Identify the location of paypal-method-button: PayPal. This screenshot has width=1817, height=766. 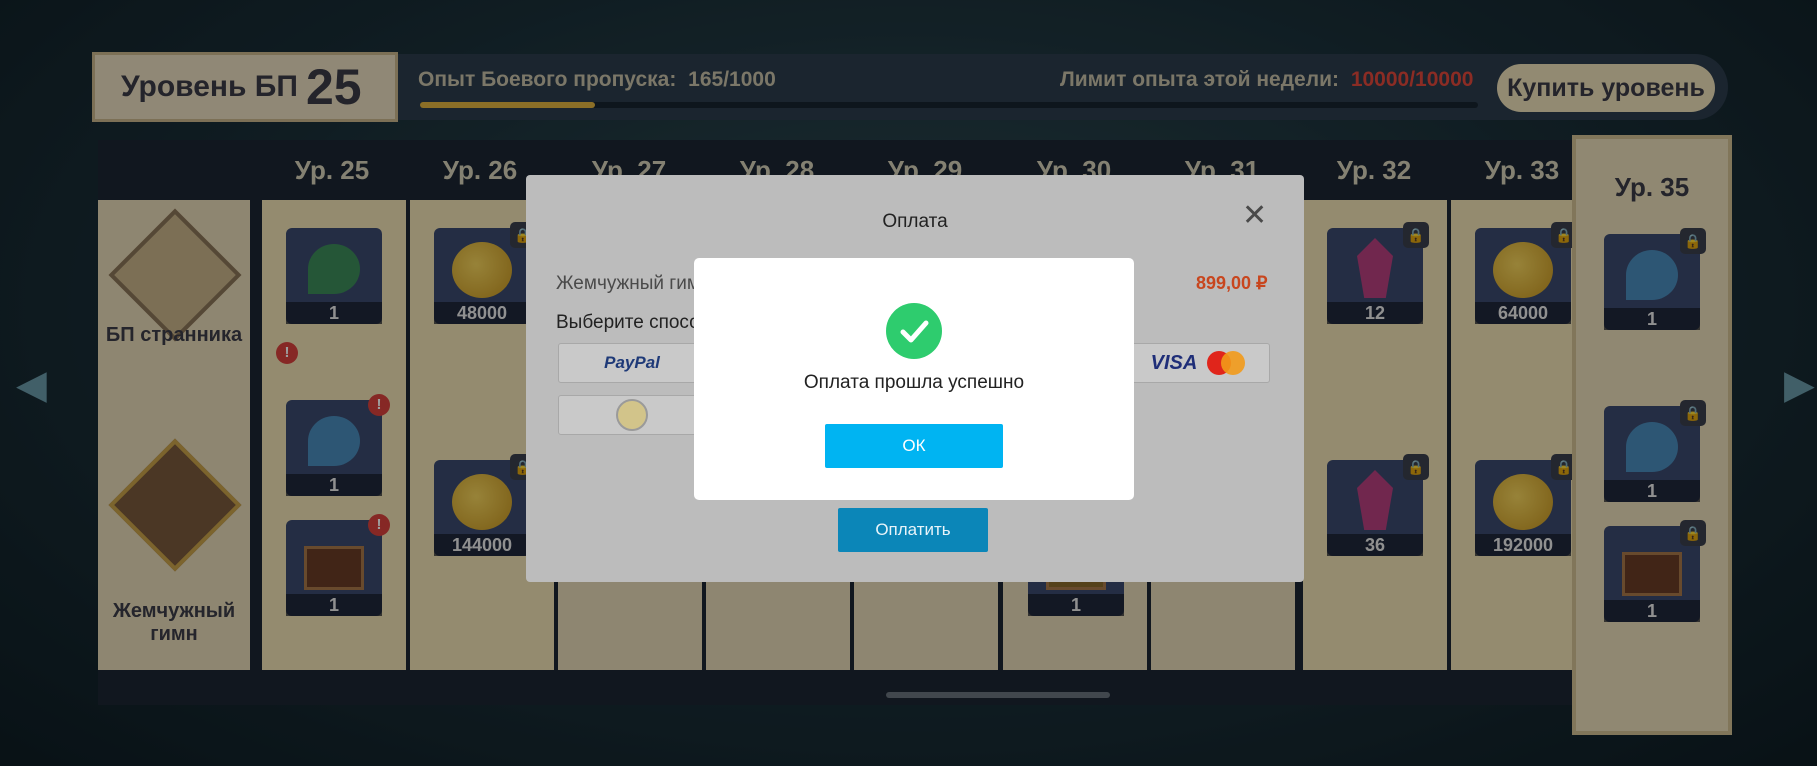
(632, 363).